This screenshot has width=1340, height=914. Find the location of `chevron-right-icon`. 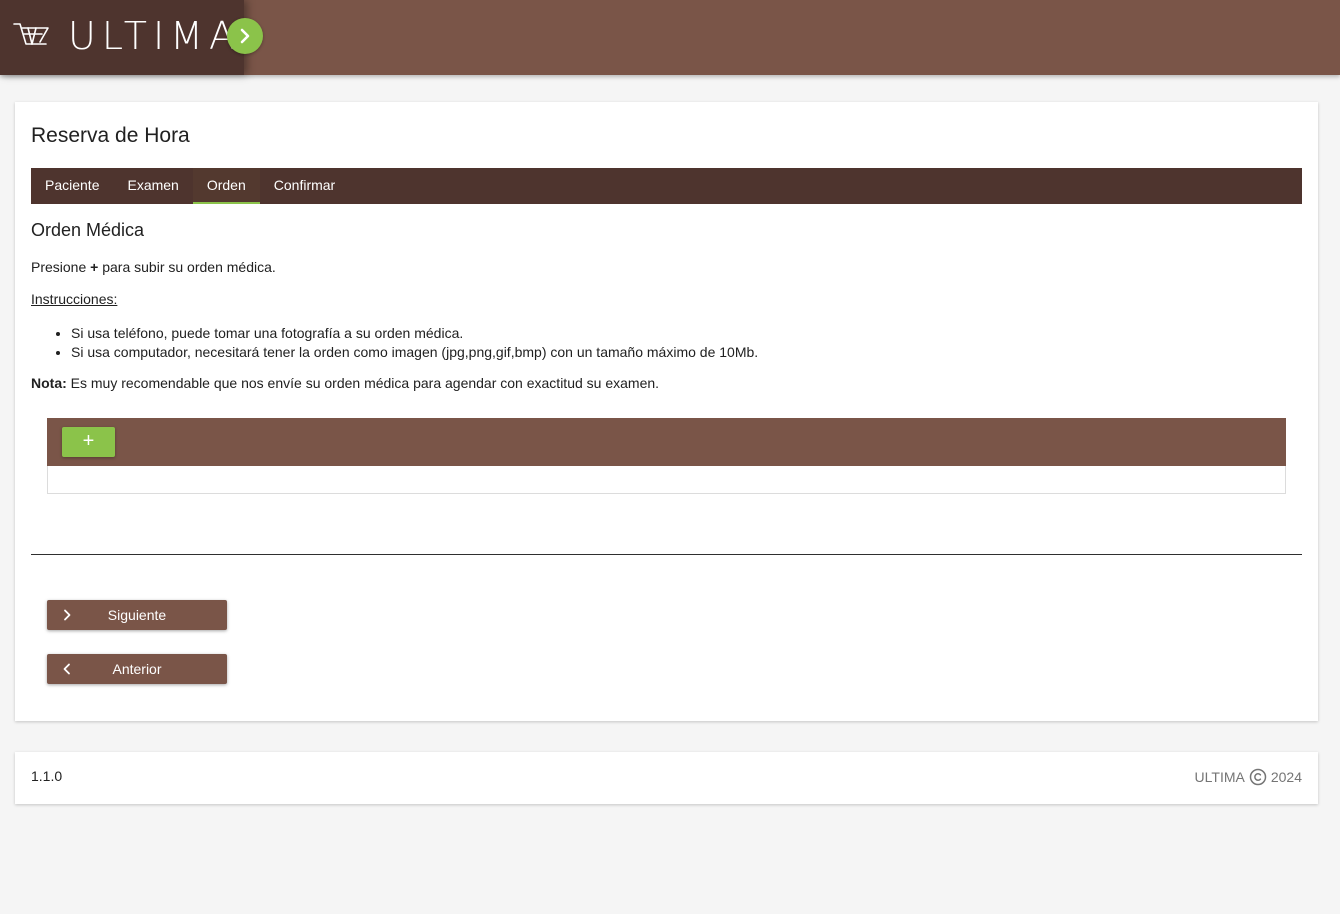

chevron-right-icon is located at coordinates (245, 36).